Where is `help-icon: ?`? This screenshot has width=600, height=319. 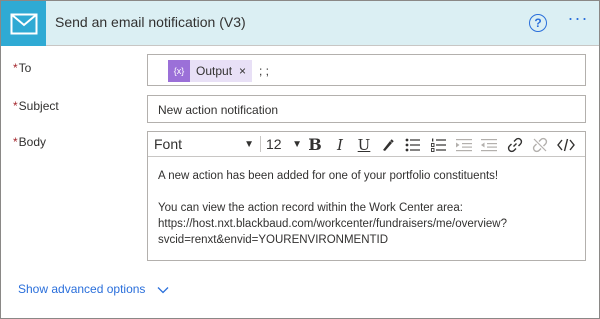 help-icon: ? is located at coordinates (538, 23).